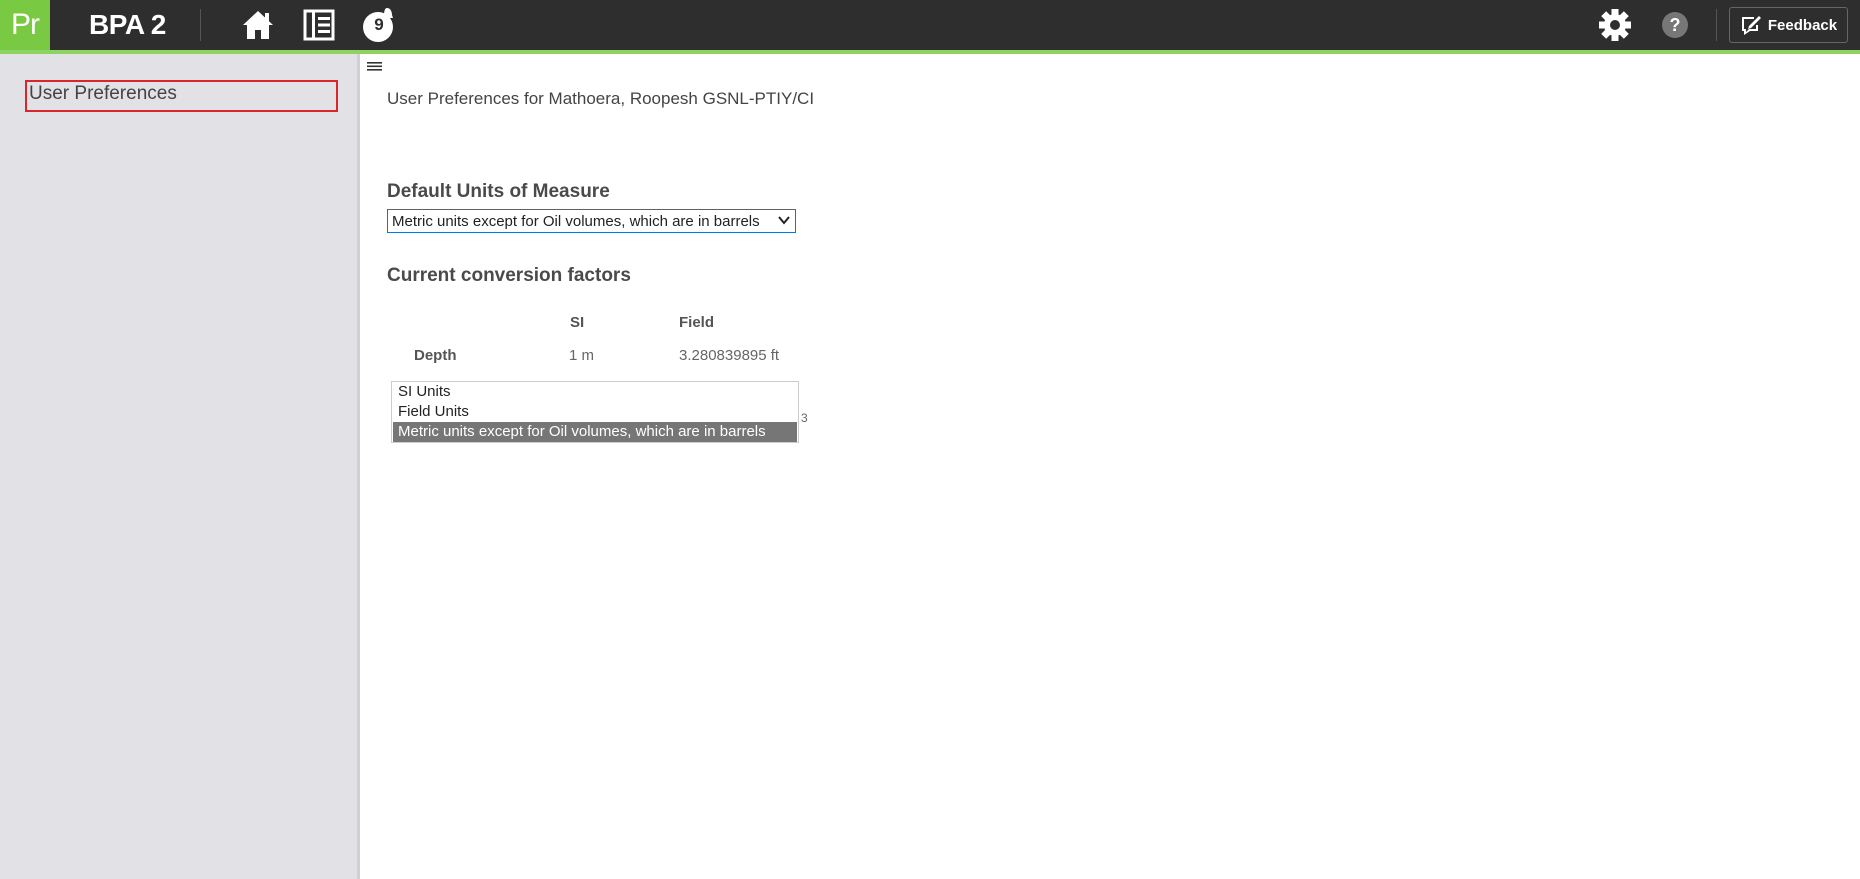 This screenshot has height=879, width=1860. What do you see at coordinates (729, 355) in the screenshot?
I see `cell-depth-field: 3.280839895 ft` at bounding box center [729, 355].